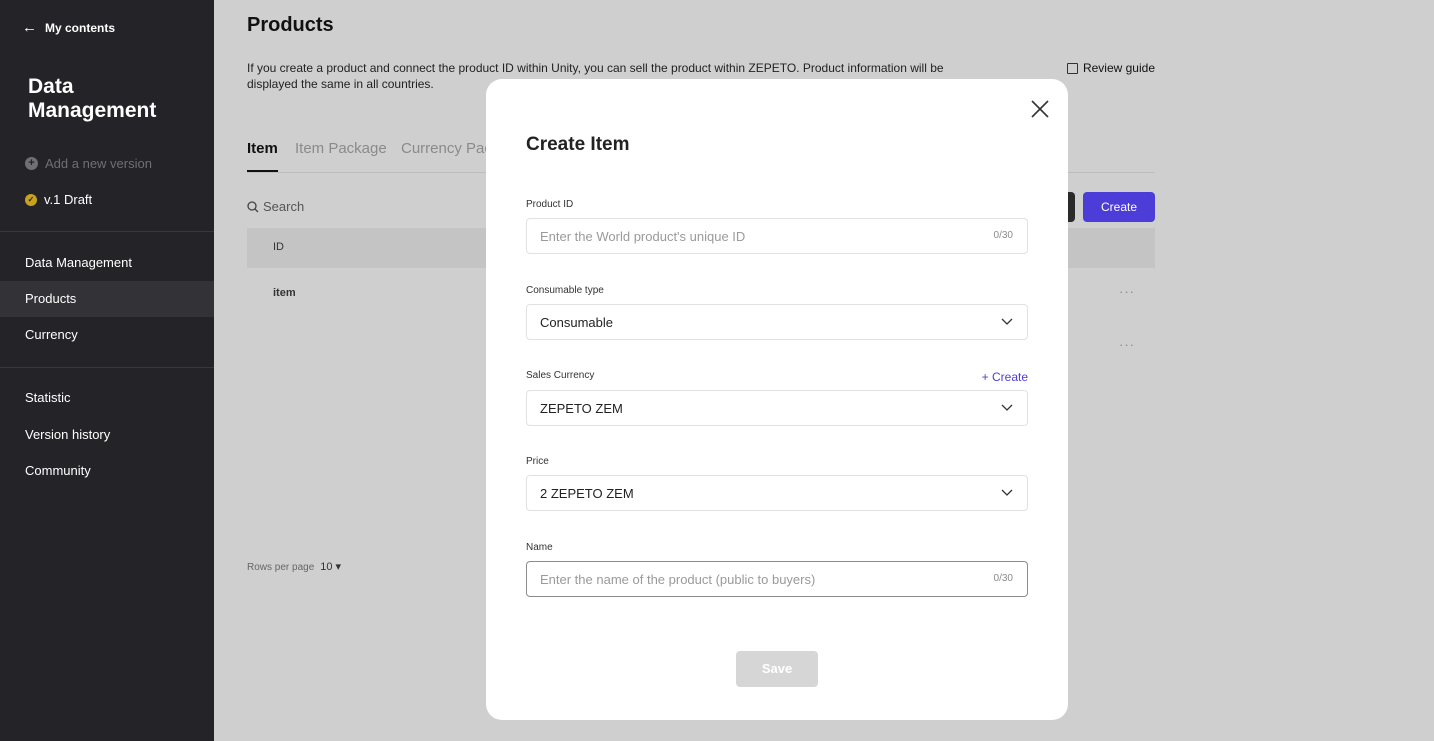 This screenshot has width=1434, height=741. I want to click on create-button: Create, so click(1119, 207).